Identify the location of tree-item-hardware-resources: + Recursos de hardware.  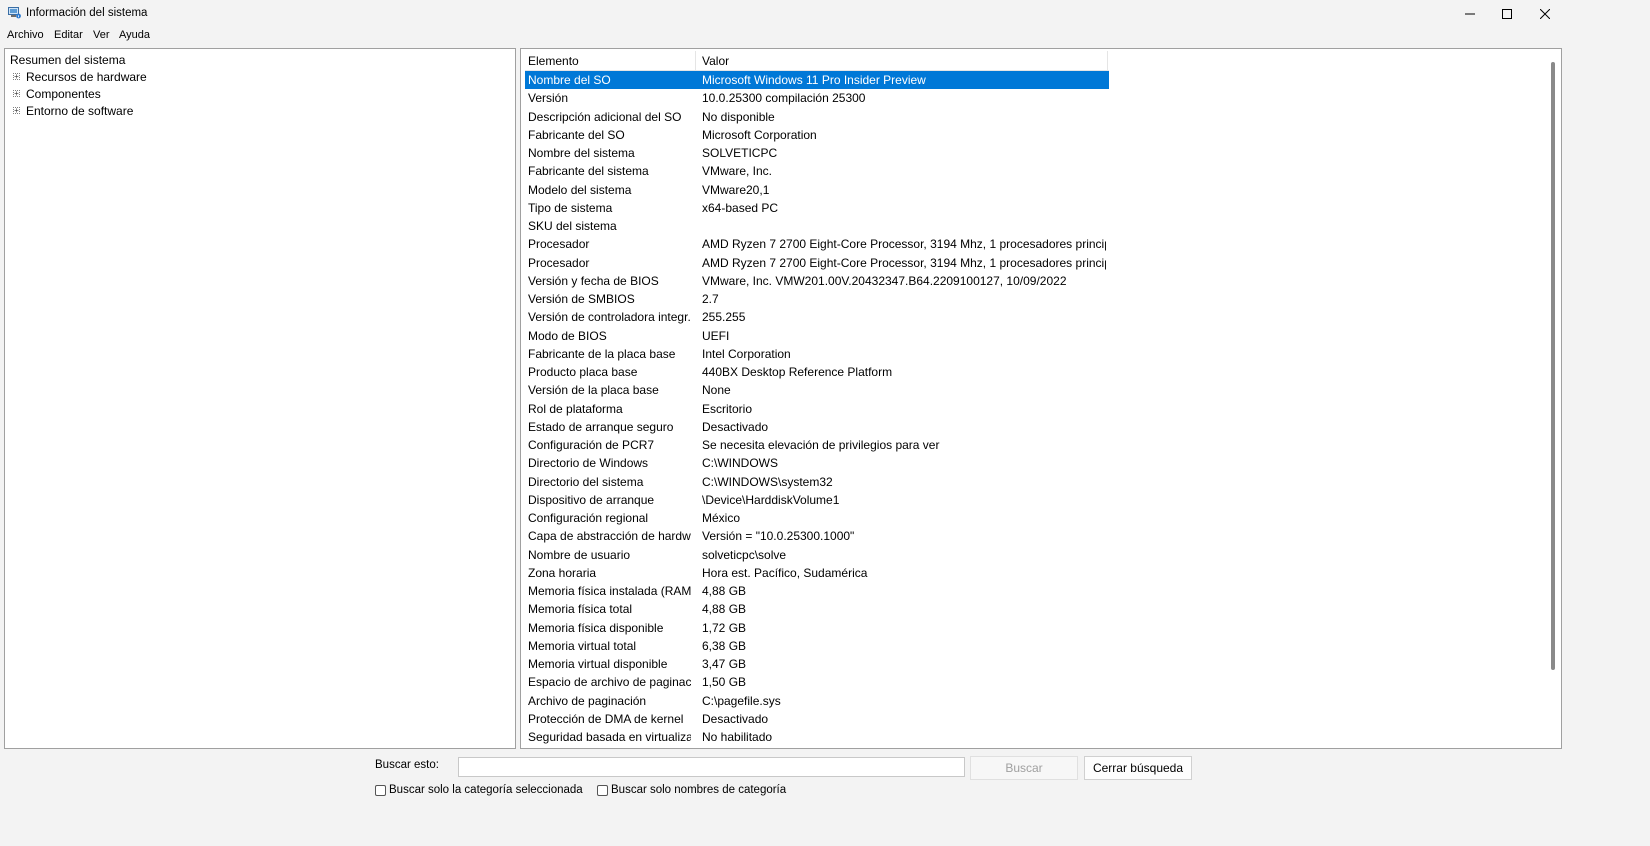
(80, 76).